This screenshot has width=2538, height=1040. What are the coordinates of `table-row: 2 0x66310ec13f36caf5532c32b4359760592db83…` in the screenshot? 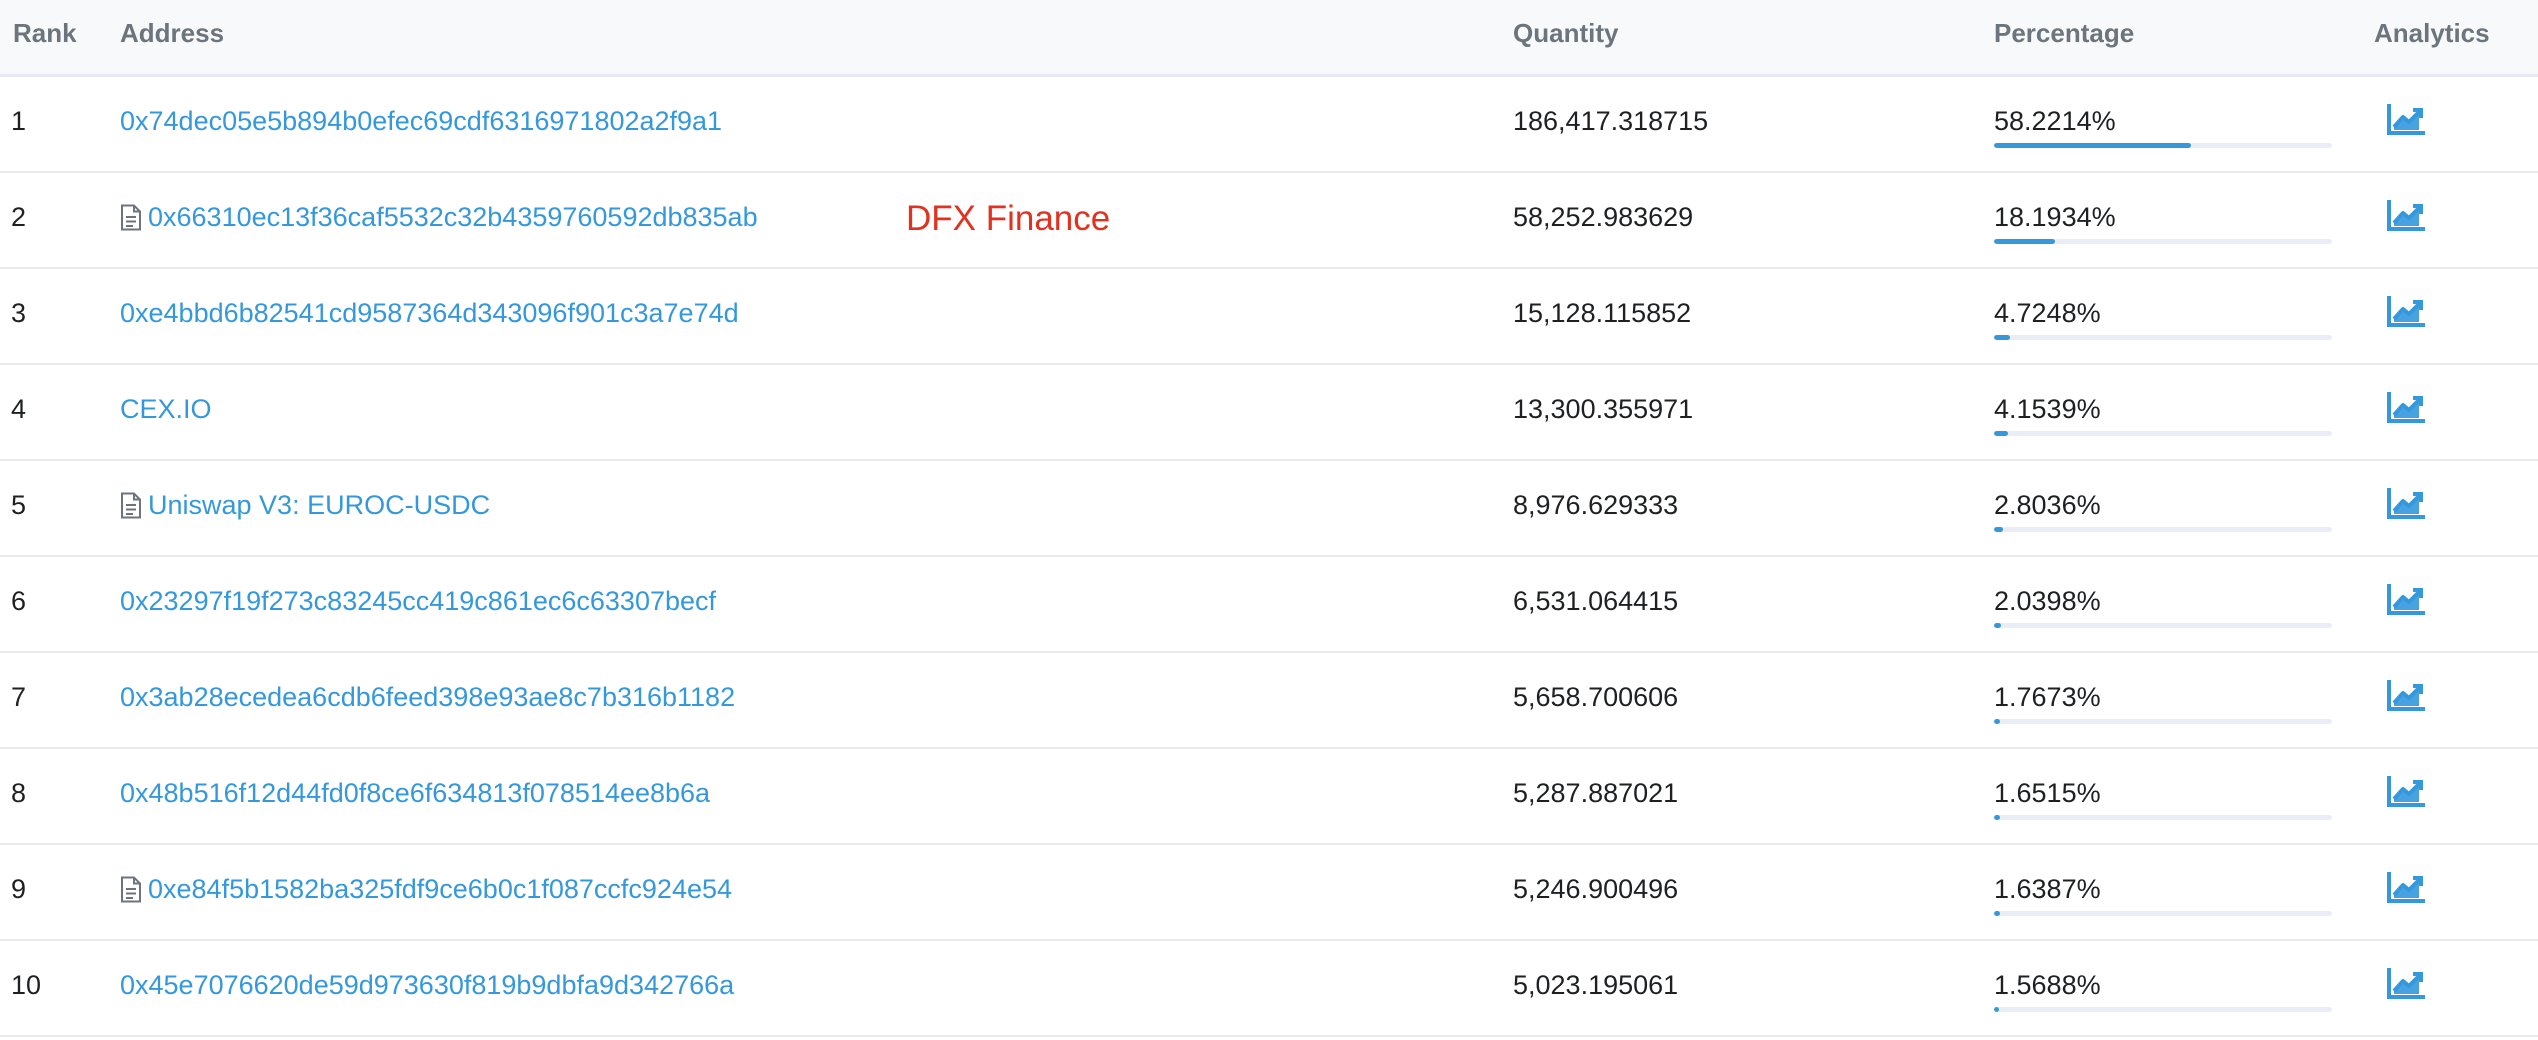 It's located at (1269, 221).